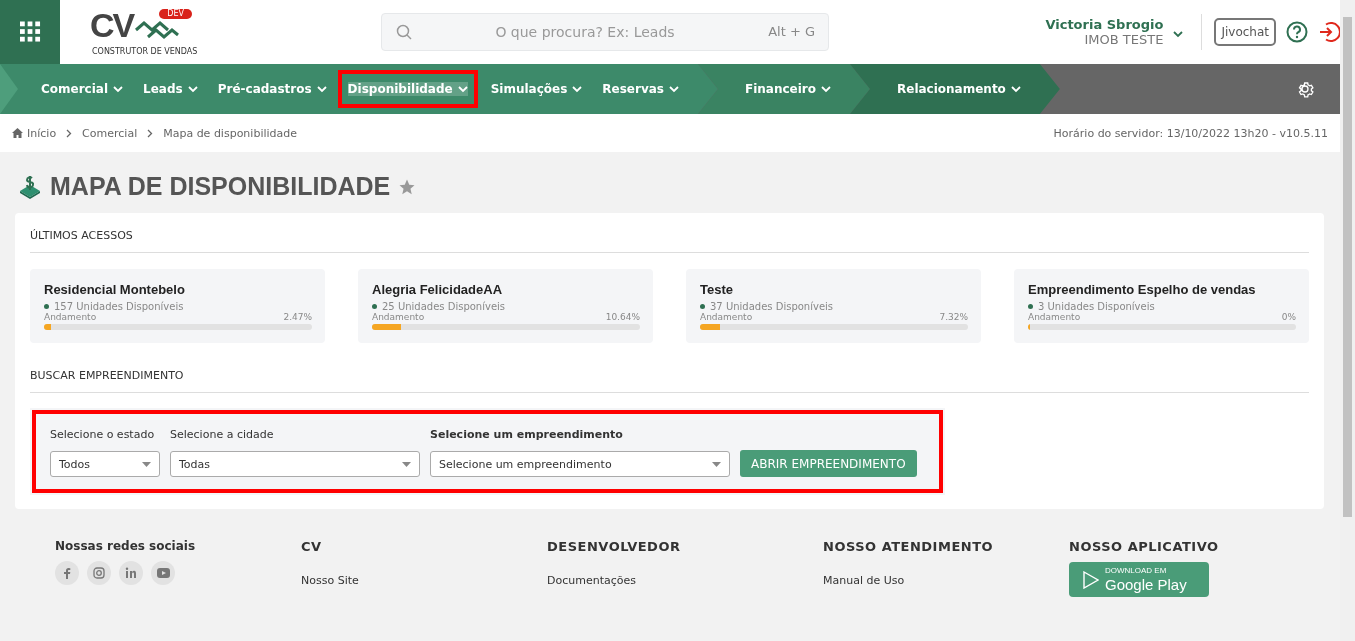 Image resolution: width=1355 pixels, height=641 pixels. What do you see at coordinates (828, 463) in the screenshot?
I see `open-project-button: ABRIR EMPREENDIMENTO` at bounding box center [828, 463].